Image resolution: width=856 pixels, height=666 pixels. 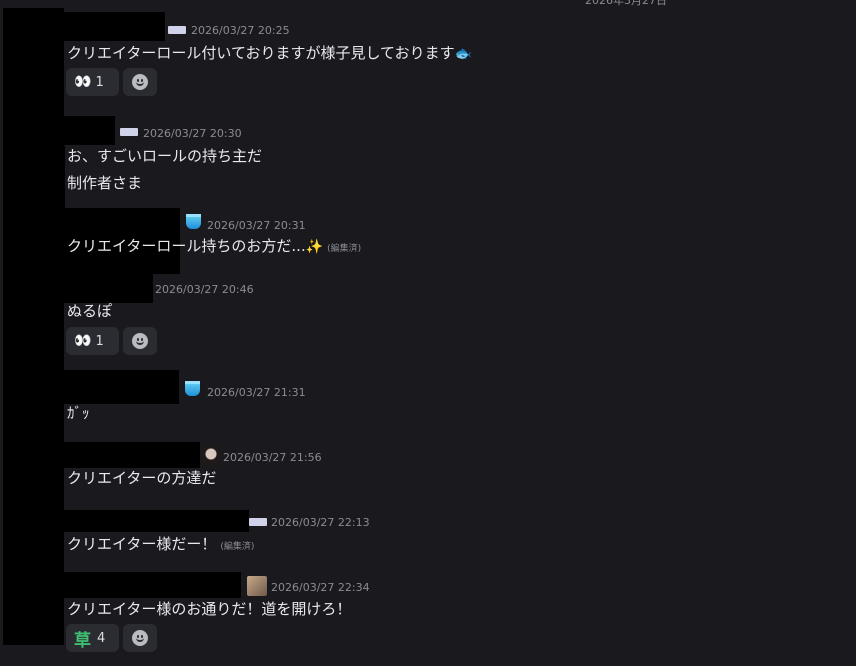 I want to click on reaction-kusa: 草 4, so click(x=92, y=638).